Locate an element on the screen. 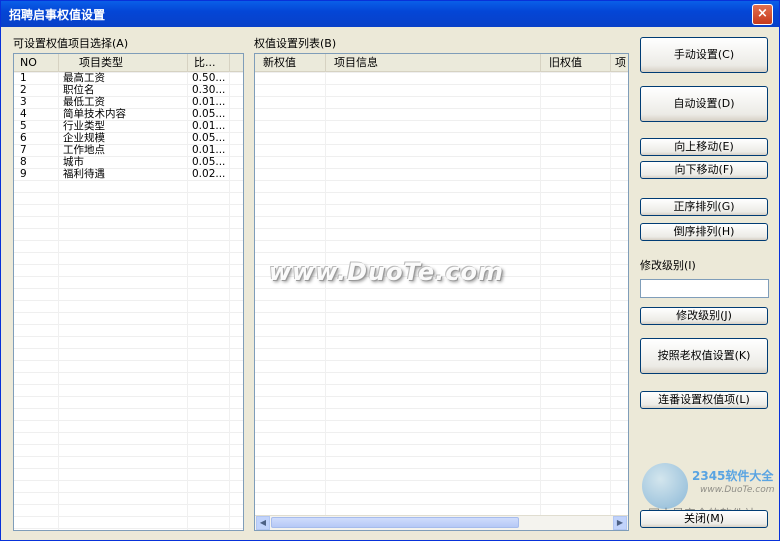 This screenshot has width=780, height=541. close-icon: × is located at coordinates (762, 14).